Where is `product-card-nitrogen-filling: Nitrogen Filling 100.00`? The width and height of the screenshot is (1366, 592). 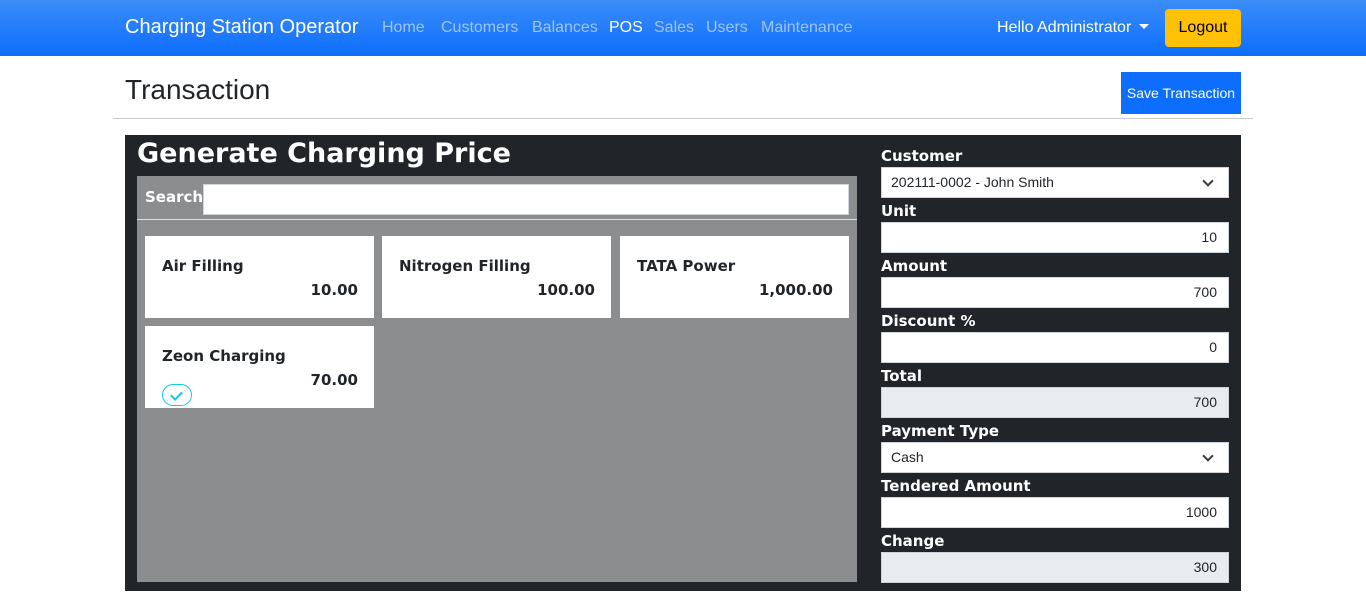 product-card-nitrogen-filling: Nitrogen Filling 100.00 is located at coordinates (496, 277).